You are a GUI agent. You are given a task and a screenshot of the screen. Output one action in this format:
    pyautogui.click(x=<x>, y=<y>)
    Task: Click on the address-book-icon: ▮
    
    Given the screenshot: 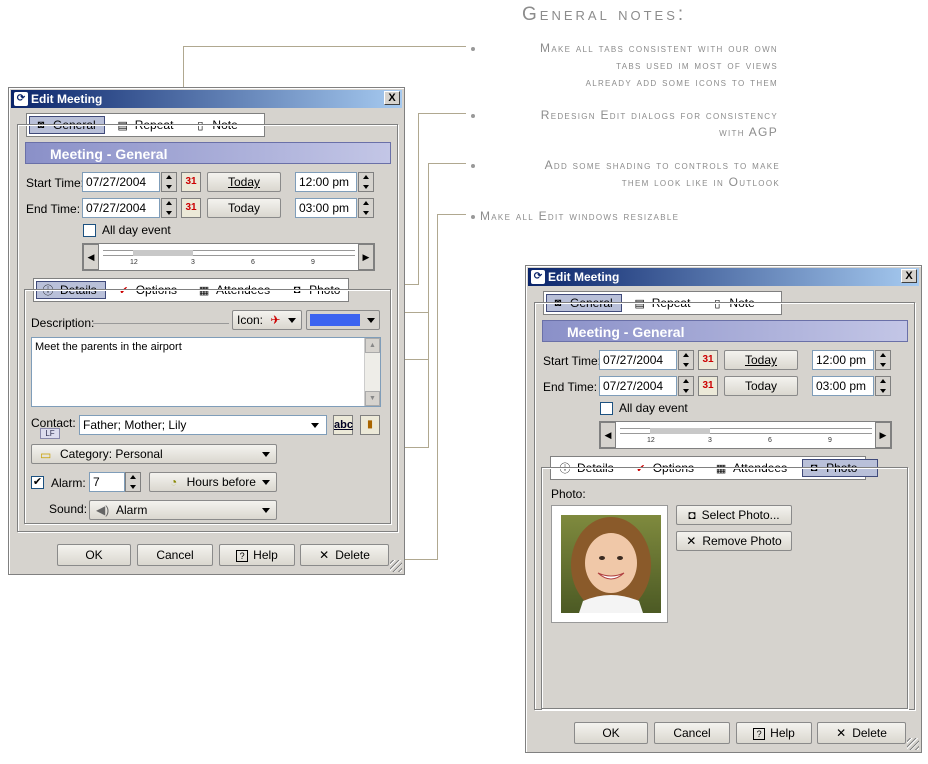 What is the action you would take?
    pyautogui.click(x=370, y=425)
    